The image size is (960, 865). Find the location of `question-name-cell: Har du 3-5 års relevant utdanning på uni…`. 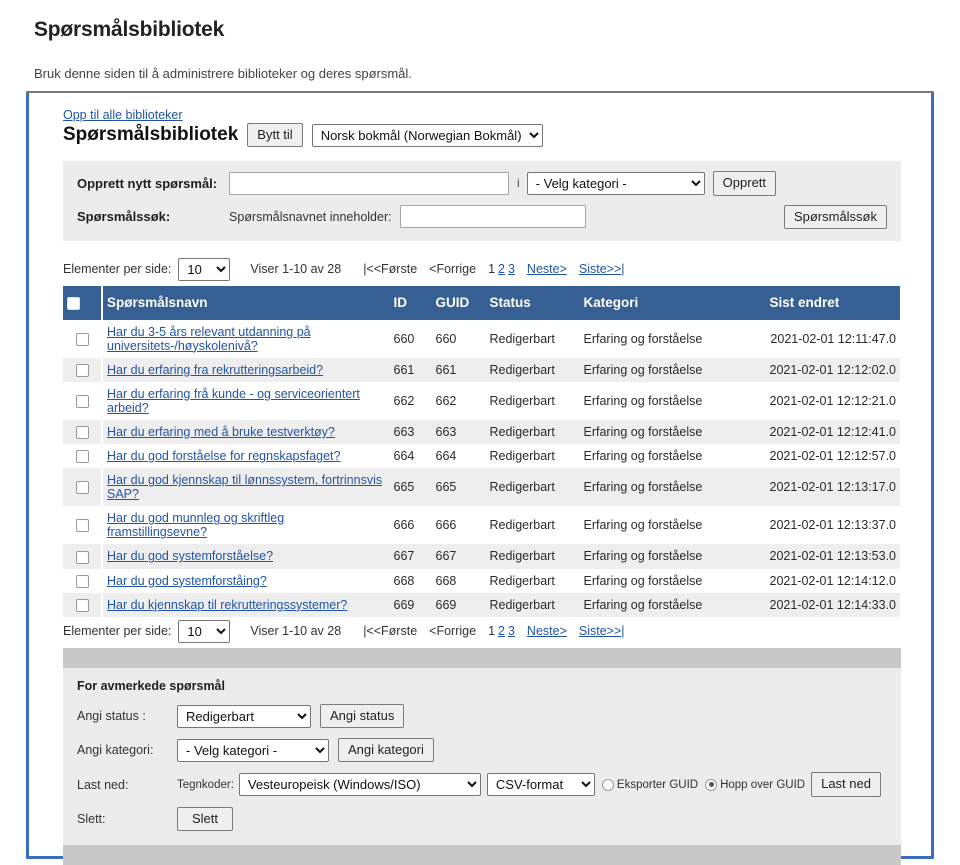

question-name-cell: Har du 3-5 års relevant utdanning på uni… is located at coordinates (246, 339).